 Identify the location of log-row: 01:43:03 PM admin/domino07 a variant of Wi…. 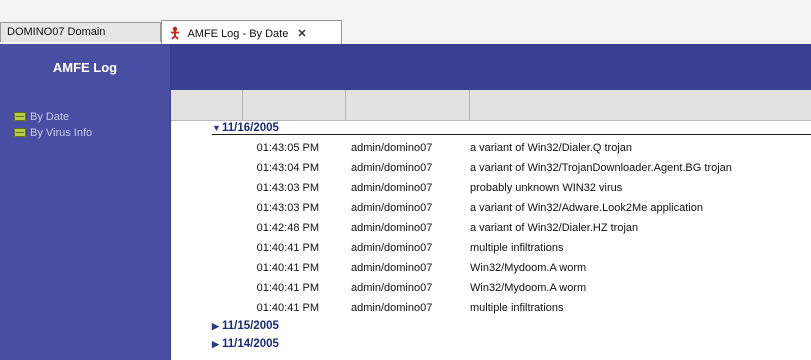
(491, 210).